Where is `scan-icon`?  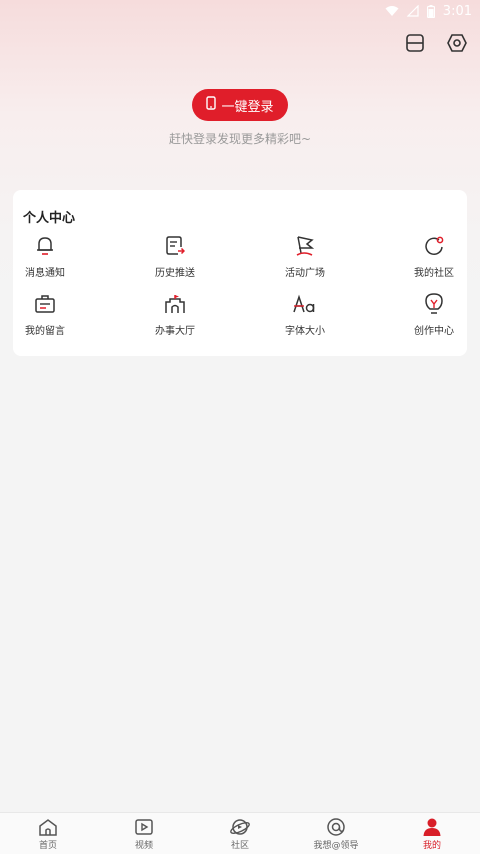 scan-icon is located at coordinates (415, 43).